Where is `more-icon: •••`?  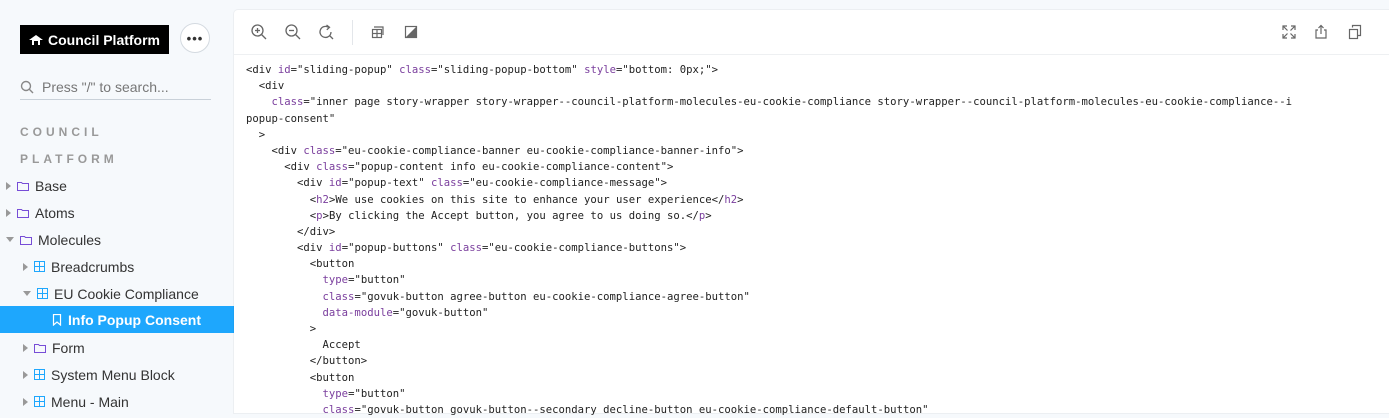
more-icon: ••• is located at coordinates (195, 38).